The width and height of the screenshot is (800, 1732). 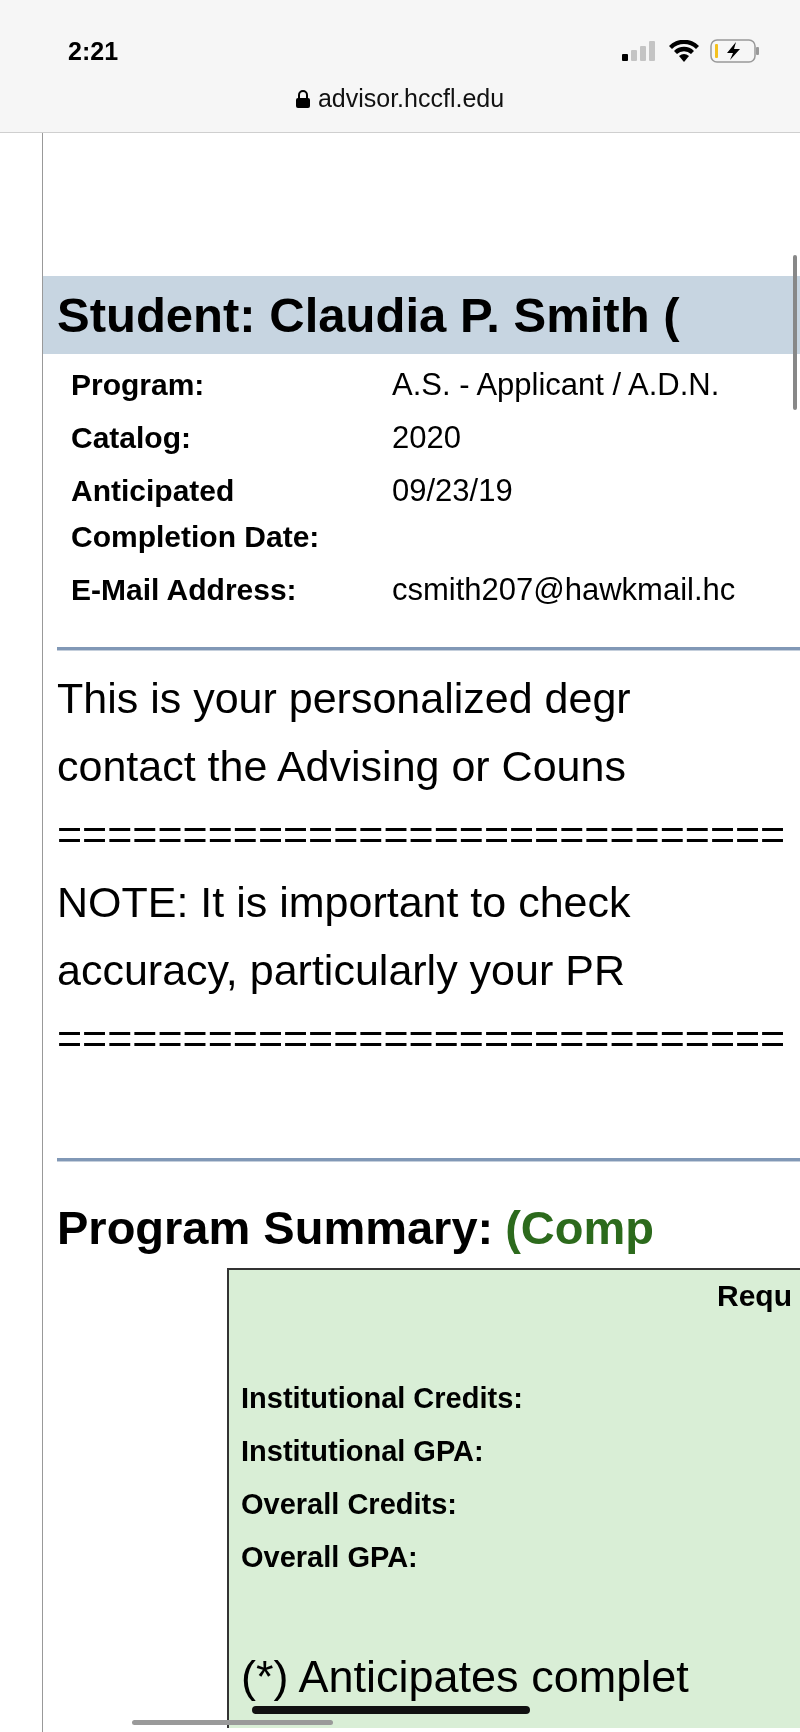 I want to click on student-heading: Student: Claudia P. Smith (, so click(x=368, y=315).